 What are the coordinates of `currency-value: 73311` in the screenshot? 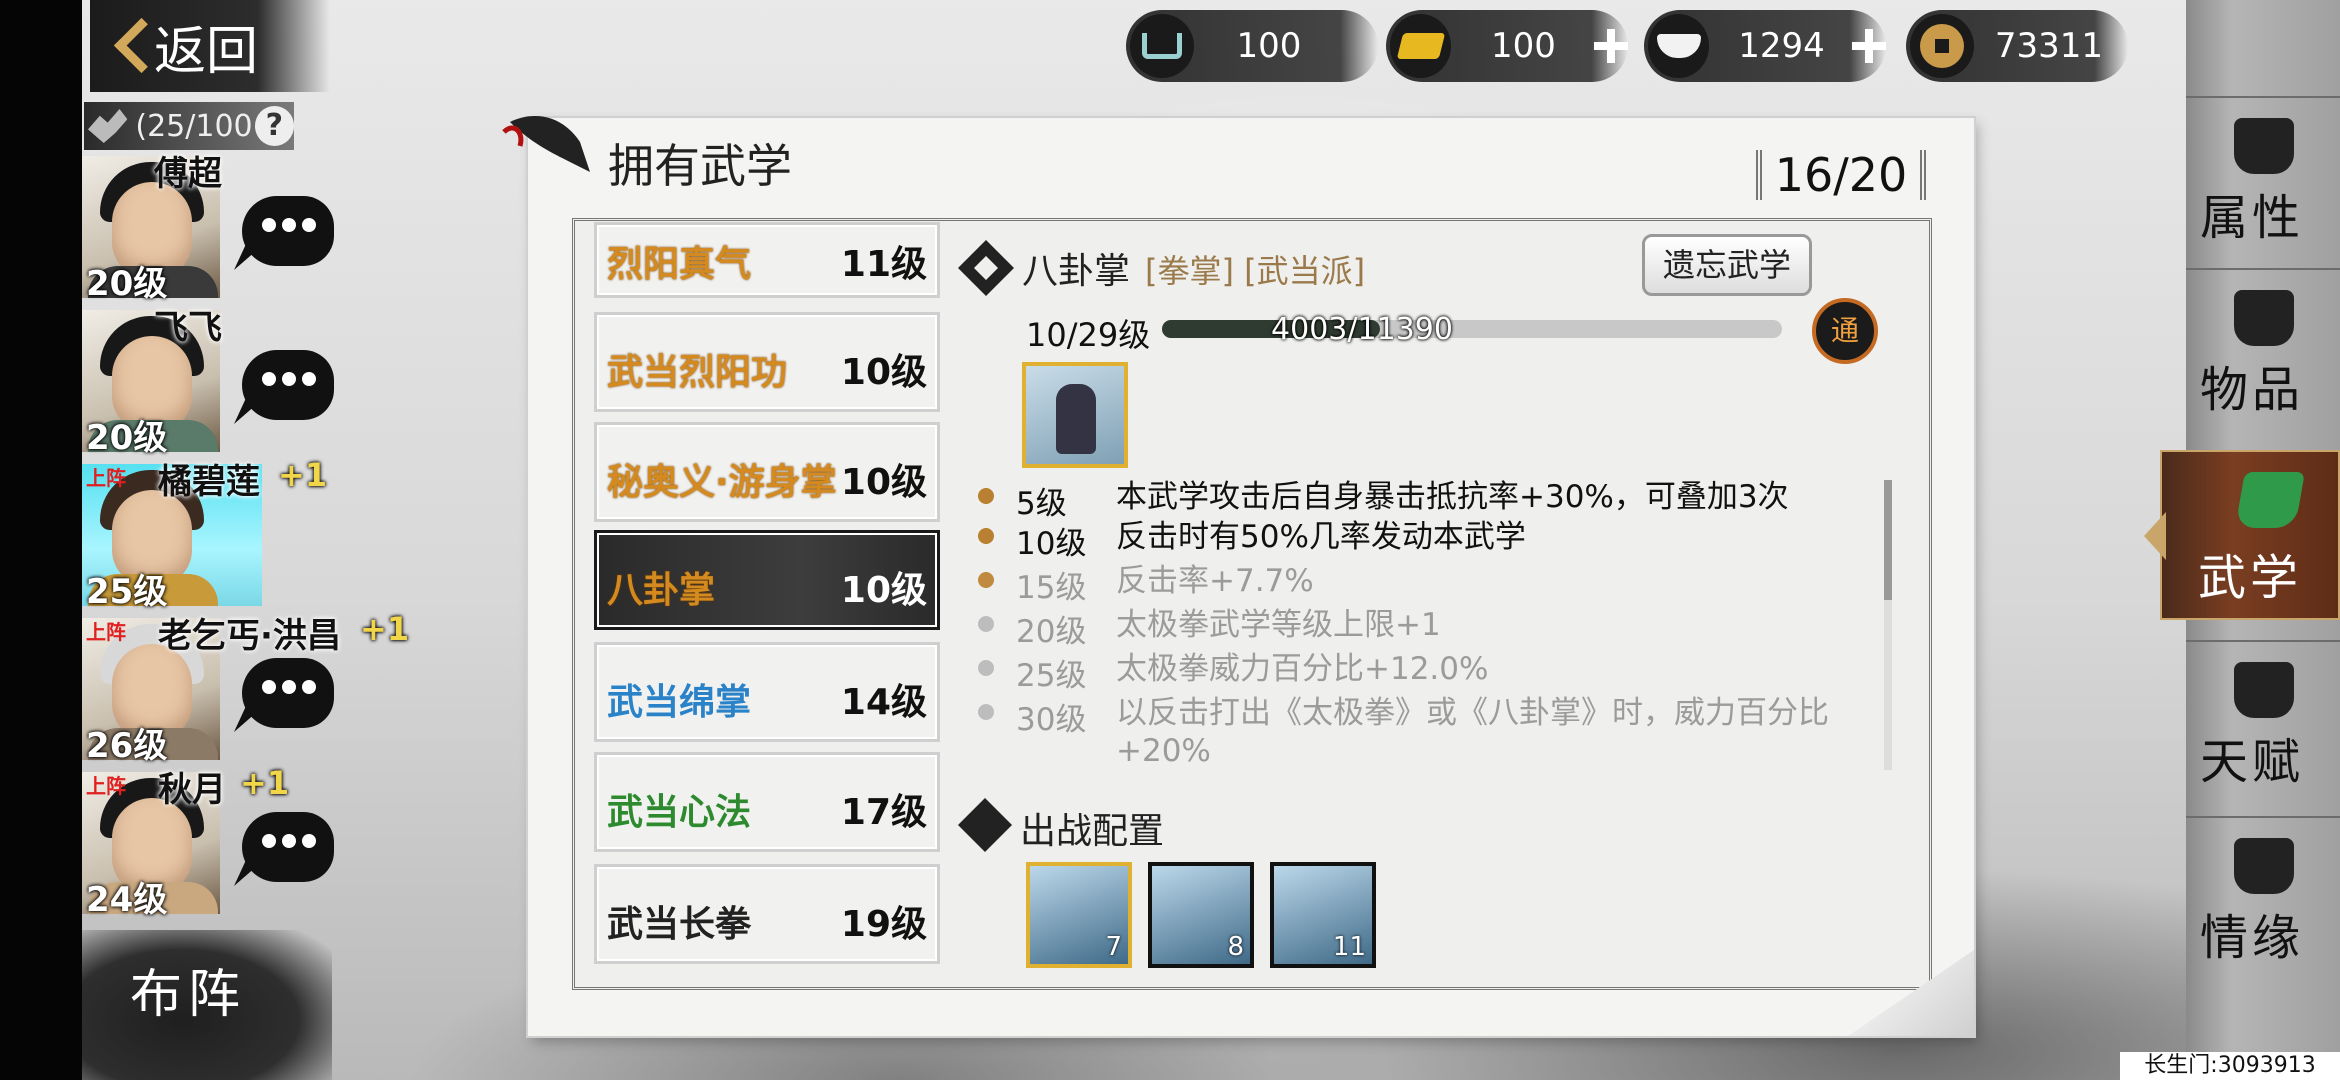 It's located at (2049, 46).